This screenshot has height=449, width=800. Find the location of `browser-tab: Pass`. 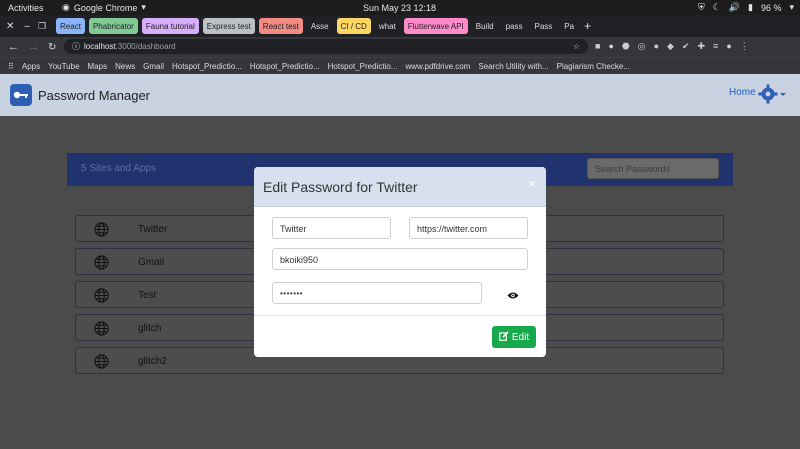

browser-tab: Pass is located at coordinates (543, 26).